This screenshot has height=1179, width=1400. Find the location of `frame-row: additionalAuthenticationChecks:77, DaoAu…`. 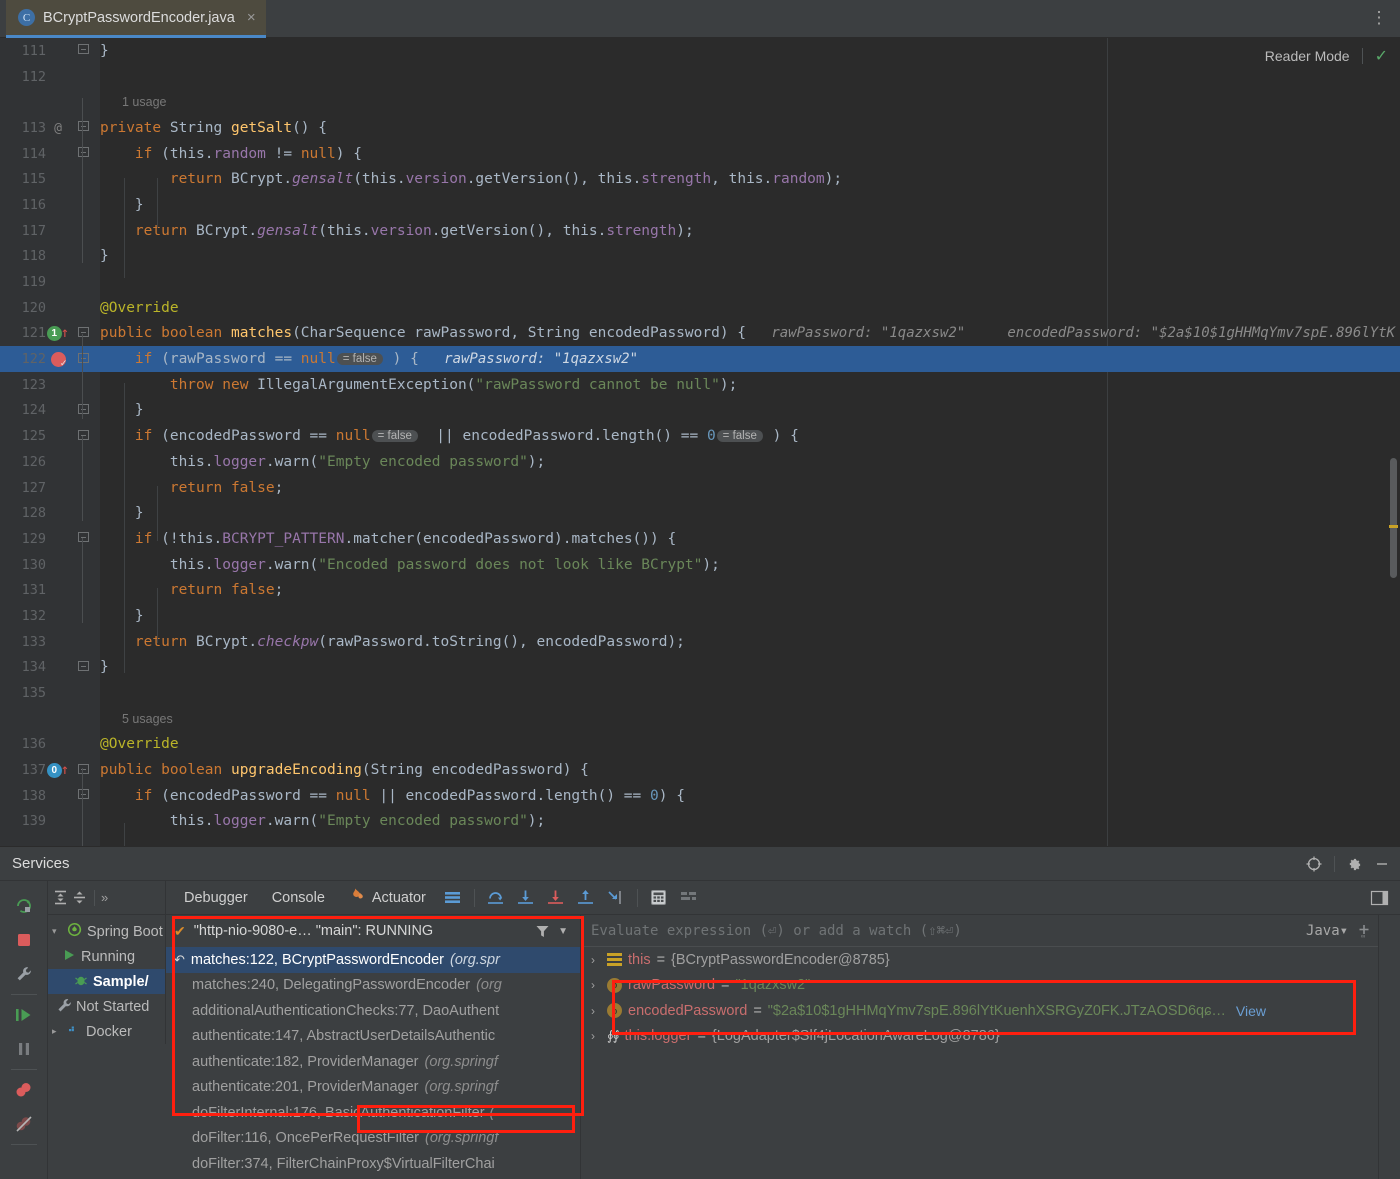

frame-row: additionalAuthenticationChecks:77, DaoAu… is located at coordinates (373, 1011).